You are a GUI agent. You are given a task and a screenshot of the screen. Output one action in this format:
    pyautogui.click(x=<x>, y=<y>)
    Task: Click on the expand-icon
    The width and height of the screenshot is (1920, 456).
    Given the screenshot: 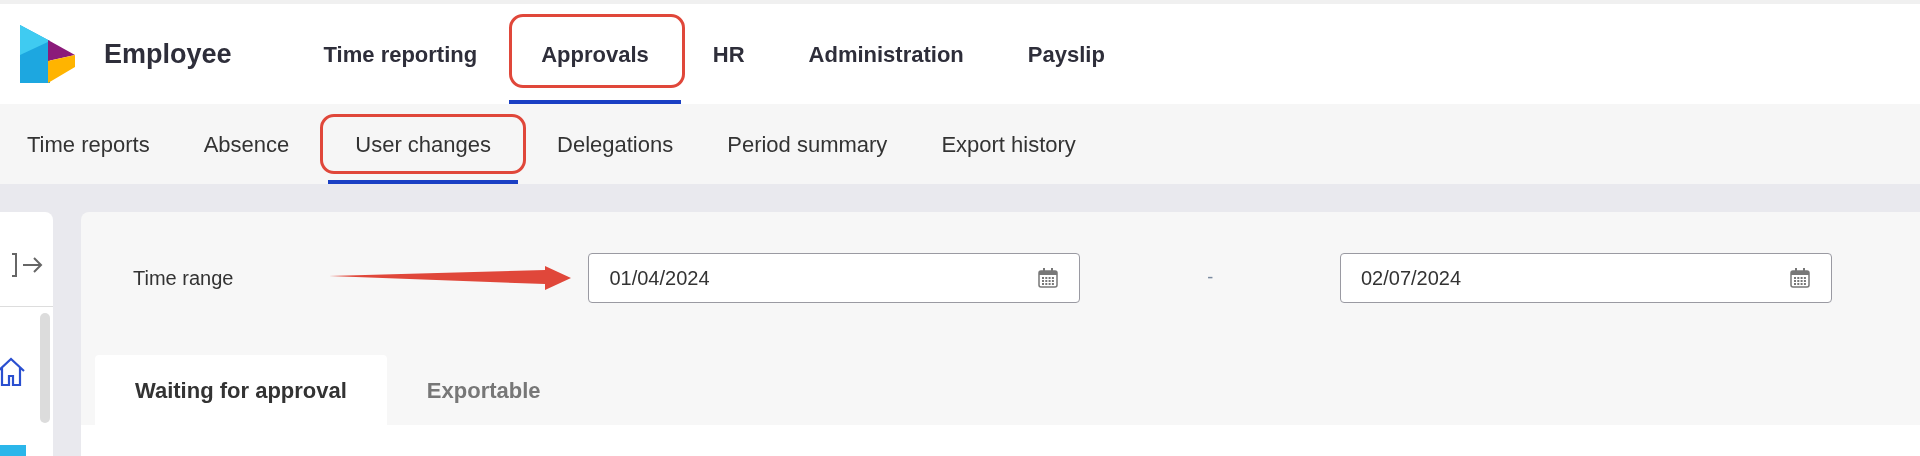 What is the action you would take?
    pyautogui.click(x=28, y=265)
    